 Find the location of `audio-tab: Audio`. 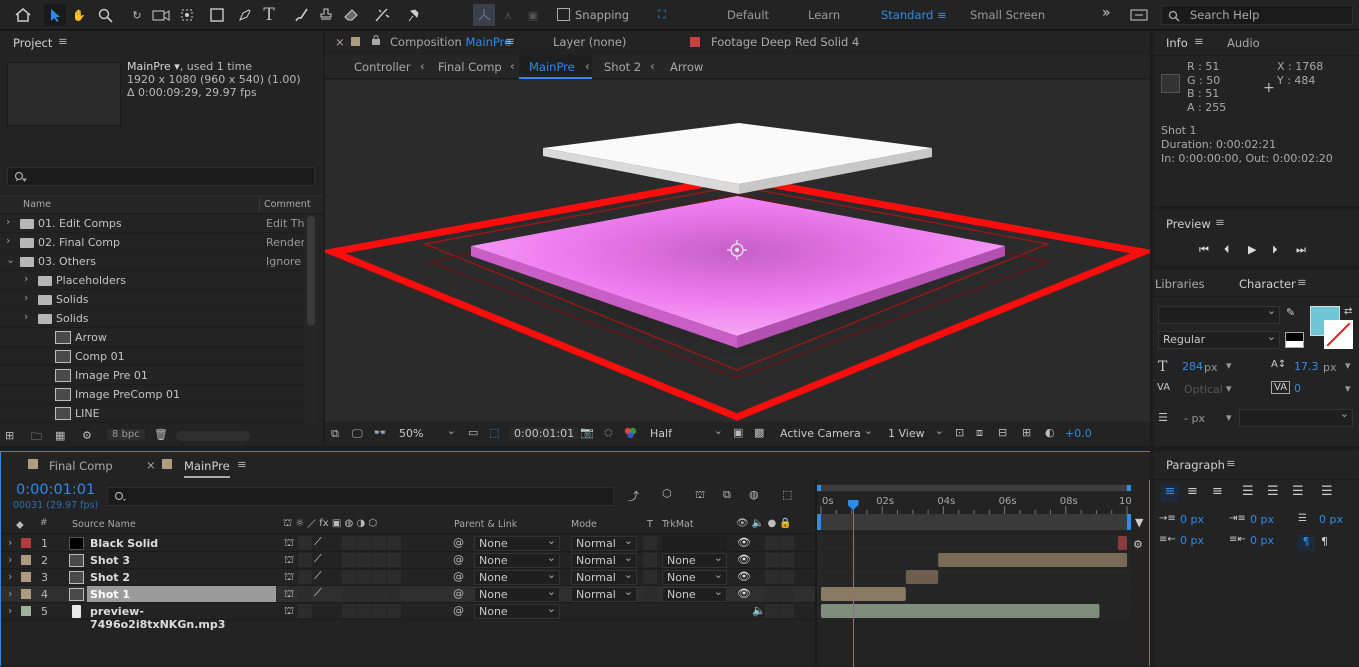

audio-tab: Audio is located at coordinates (1243, 43).